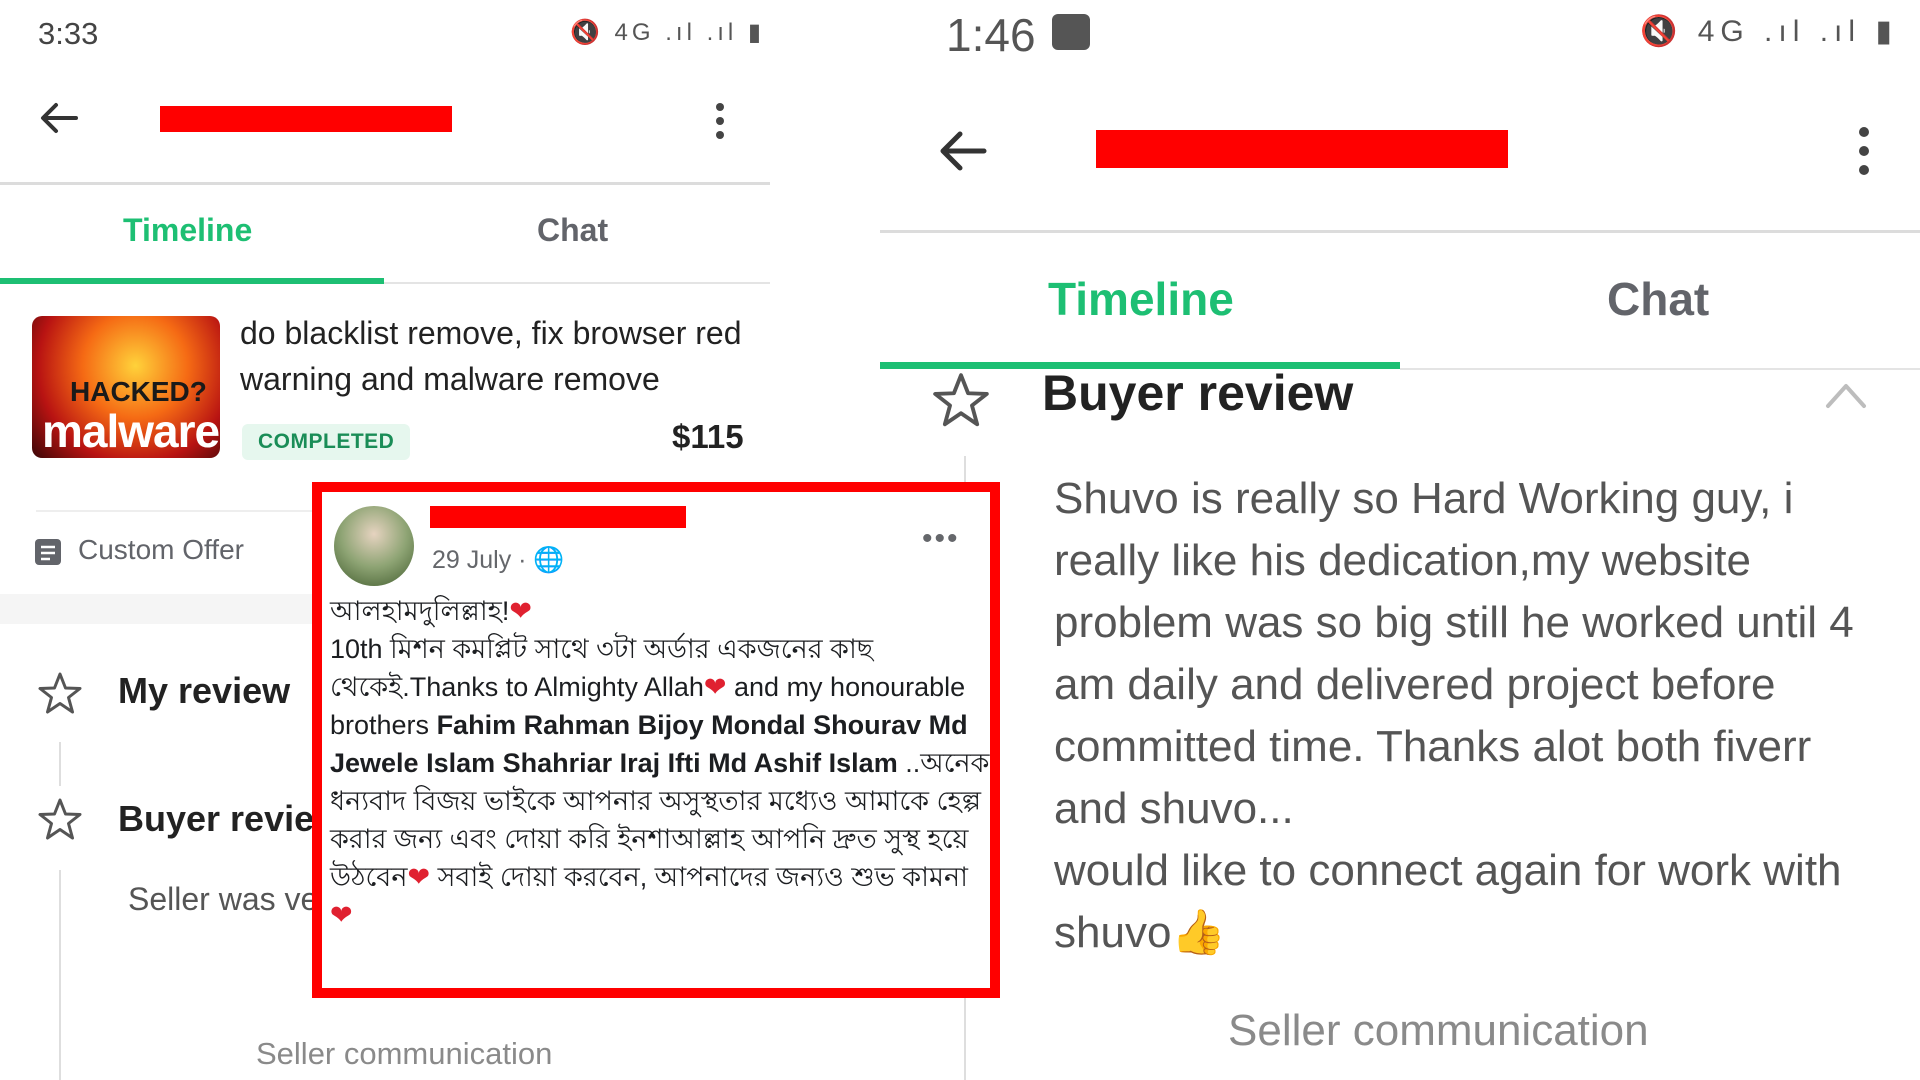 Image resolution: width=1920 pixels, height=1080 pixels. Describe the element at coordinates (131, 431) in the screenshot. I see `thumbnail-text-malware: malware` at that location.